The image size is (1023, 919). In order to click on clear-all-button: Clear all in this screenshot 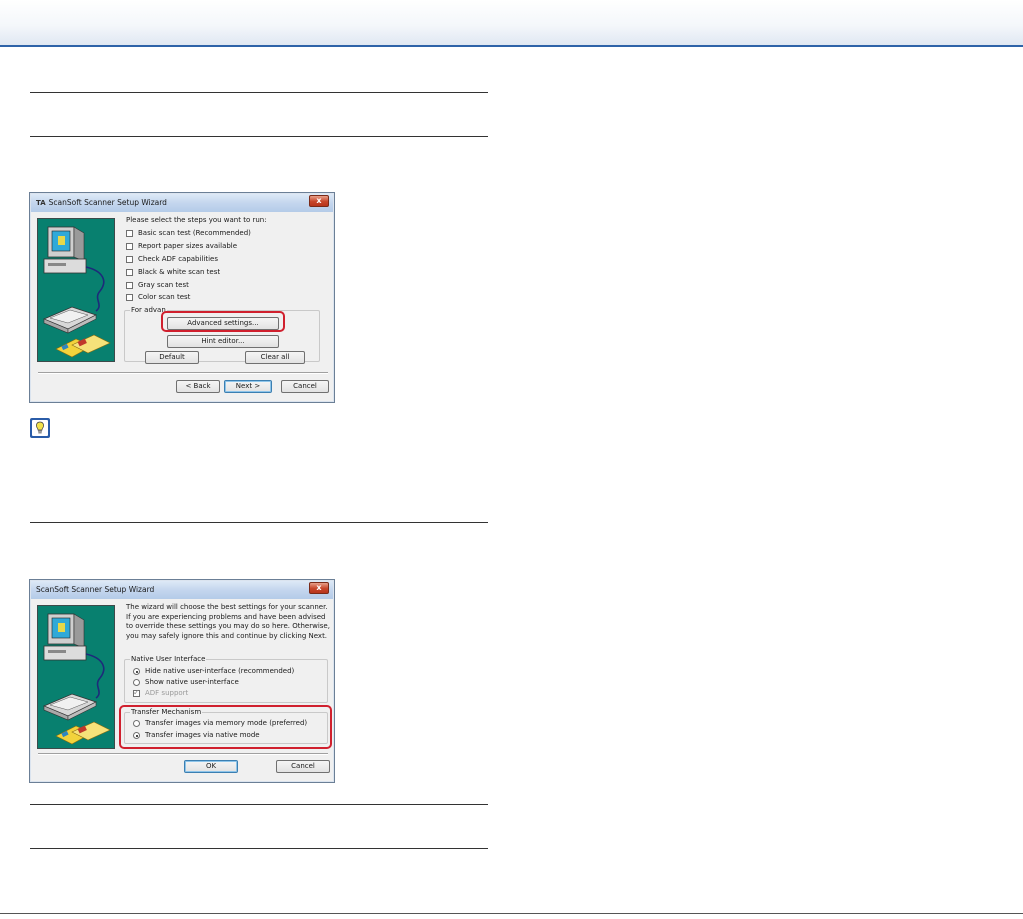, I will do `click(275, 357)`.